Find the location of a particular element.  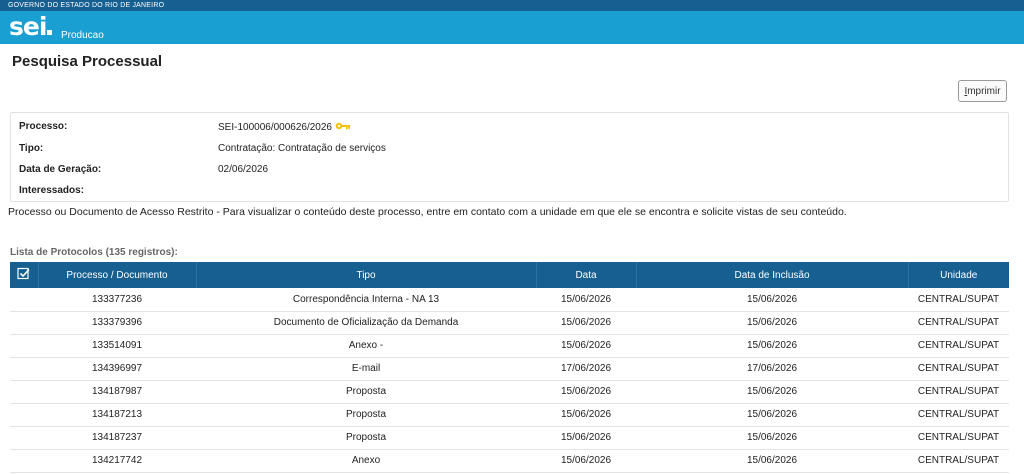

processo-number: SEI-100006/000626/2026 is located at coordinates (275, 128).